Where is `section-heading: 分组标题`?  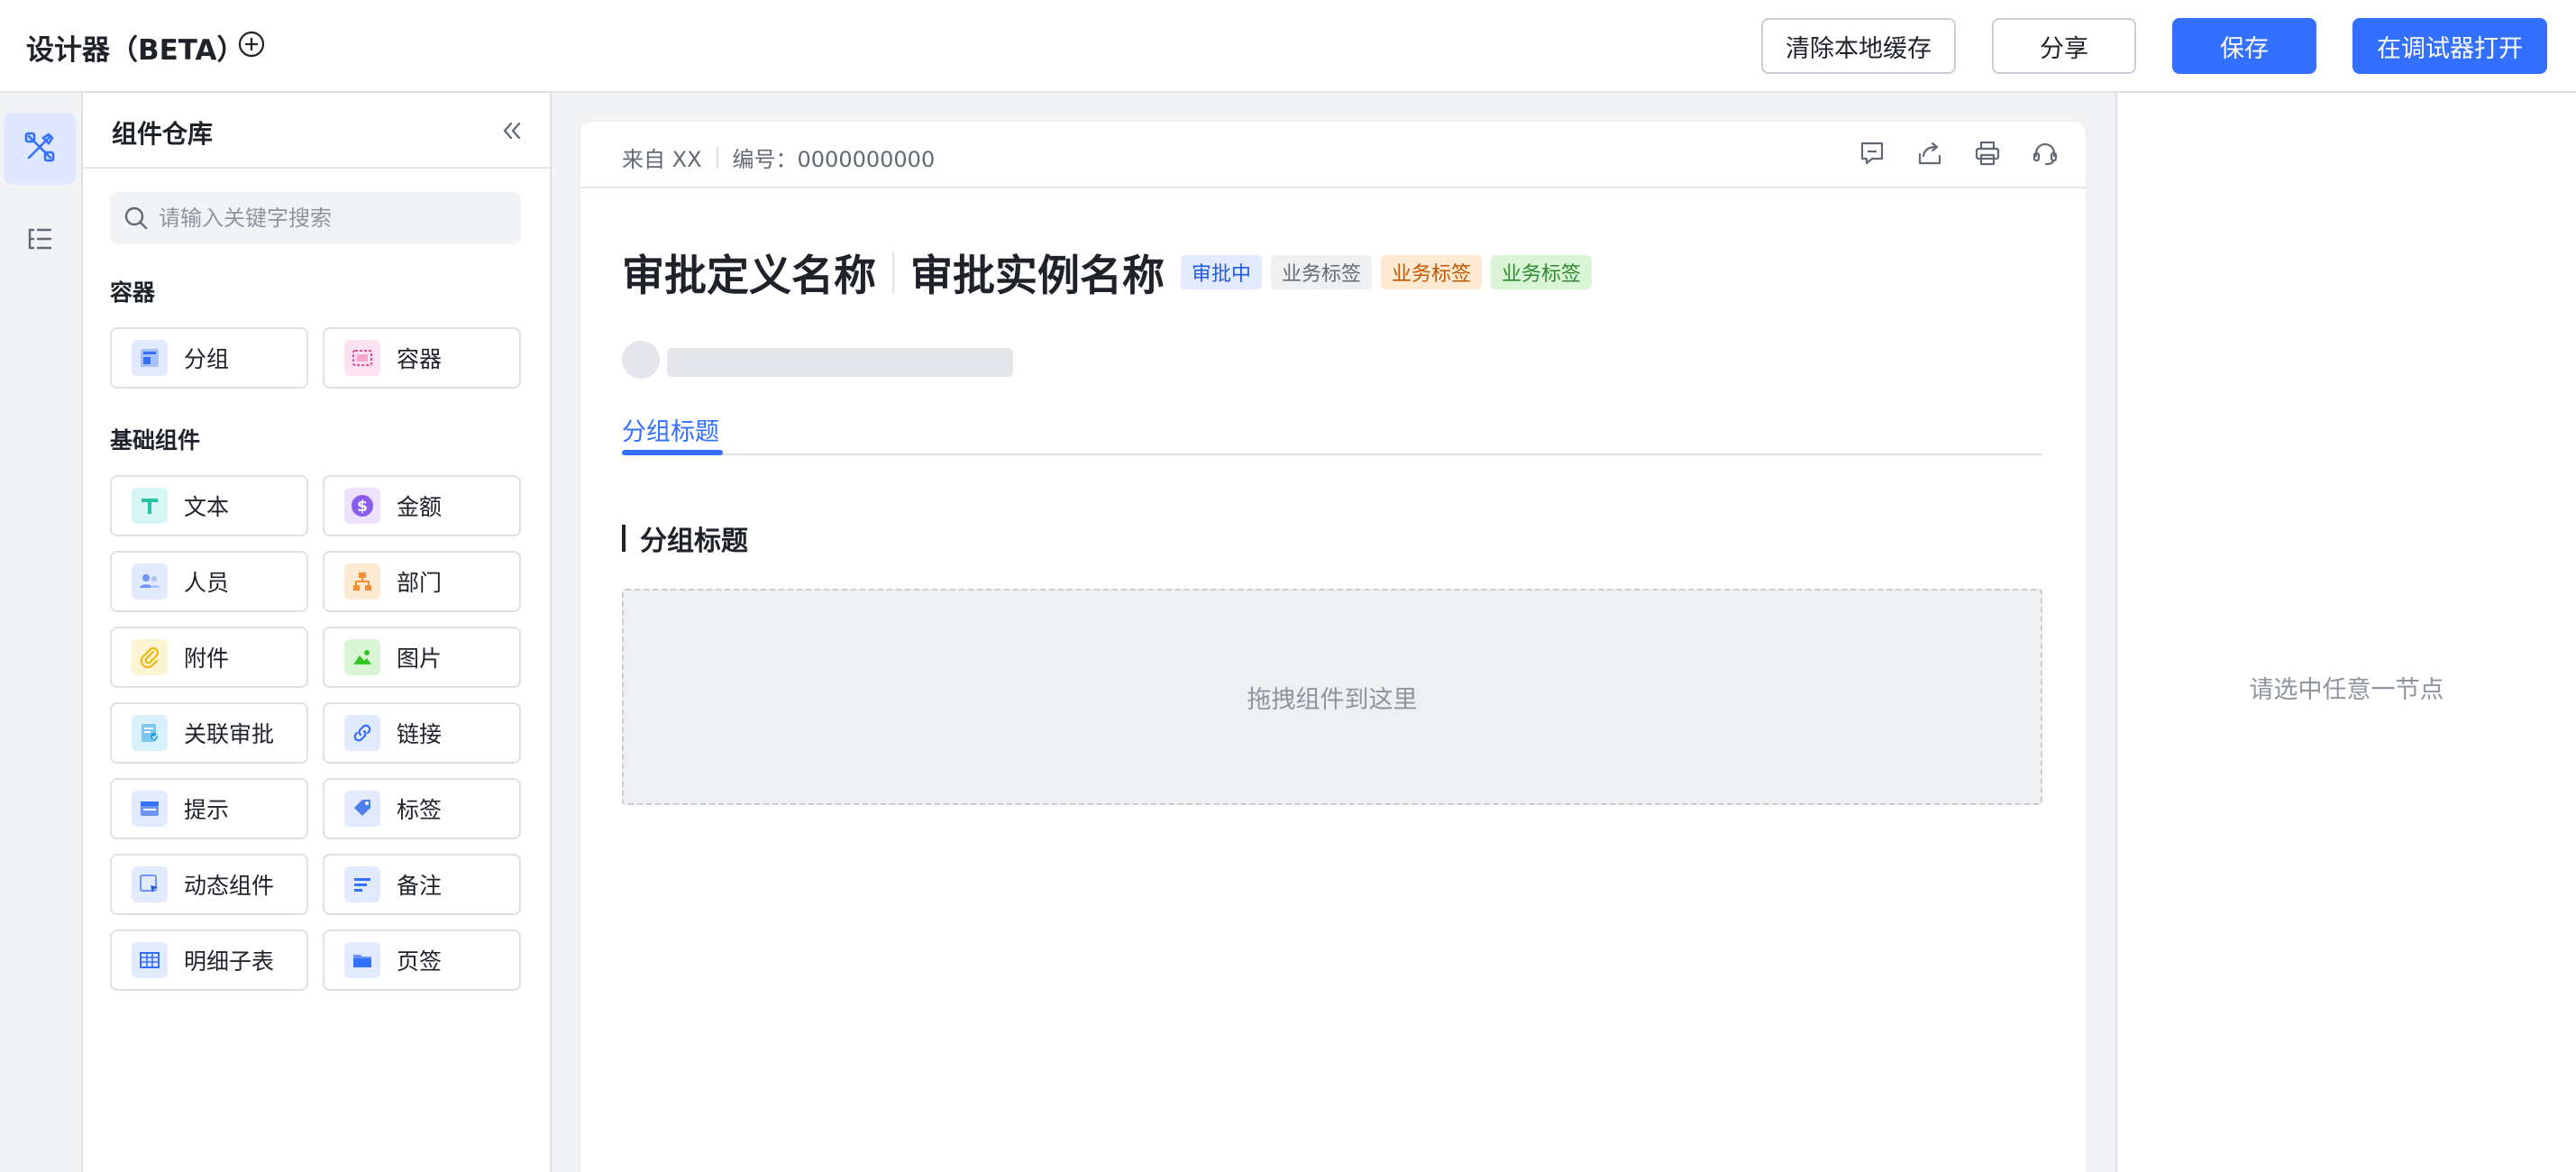 section-heading: 分组标题 is located at coordinates (685, 538).